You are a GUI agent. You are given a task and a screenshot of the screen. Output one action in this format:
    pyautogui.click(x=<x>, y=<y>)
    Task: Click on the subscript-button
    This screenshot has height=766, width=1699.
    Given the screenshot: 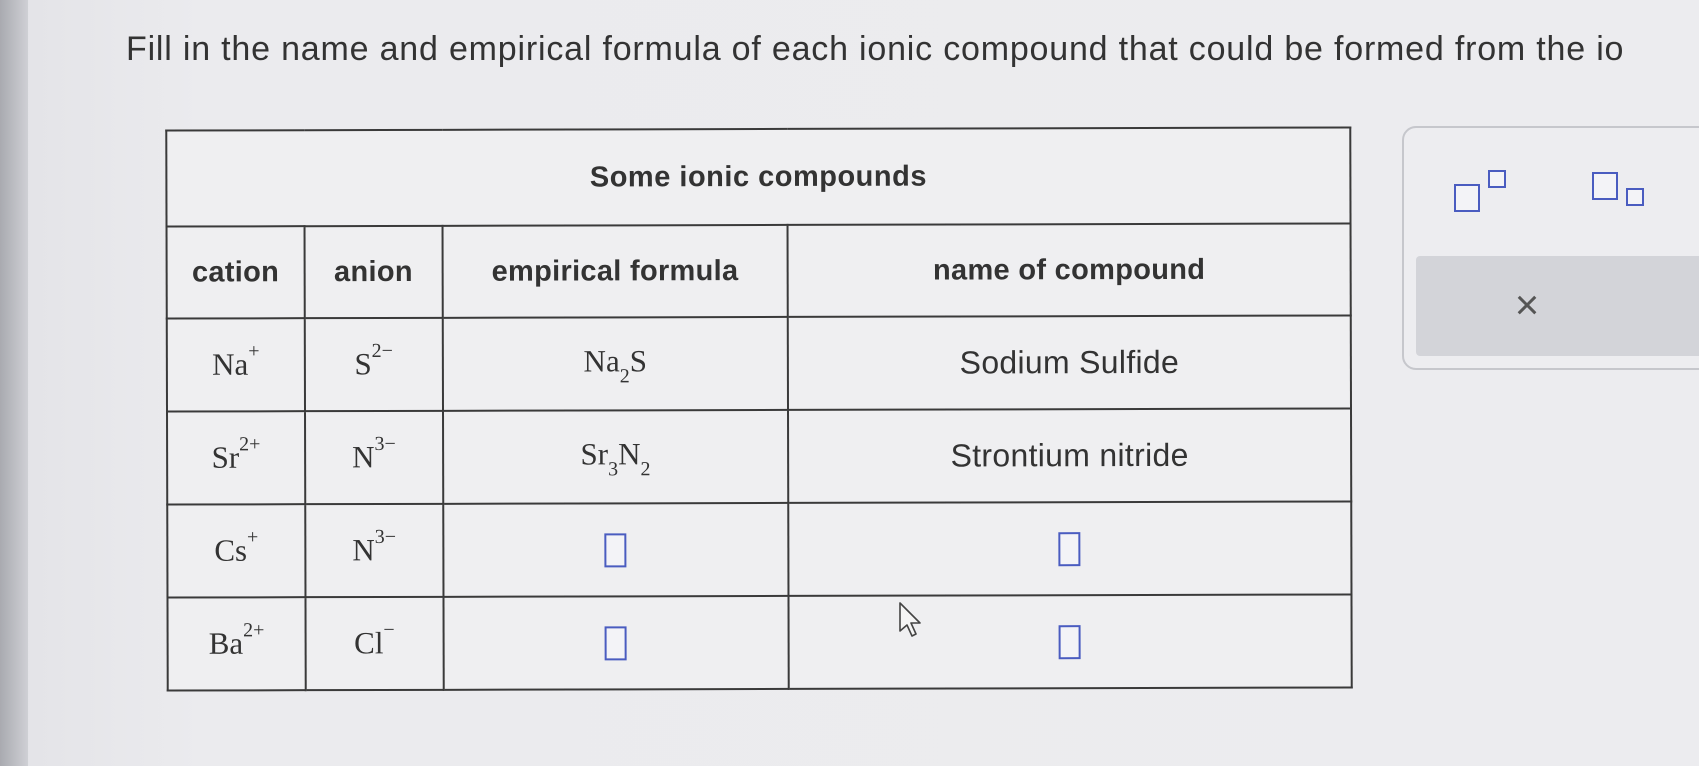 What is the action you would take?
    pyautogui.click(x=1627, y=191)
    